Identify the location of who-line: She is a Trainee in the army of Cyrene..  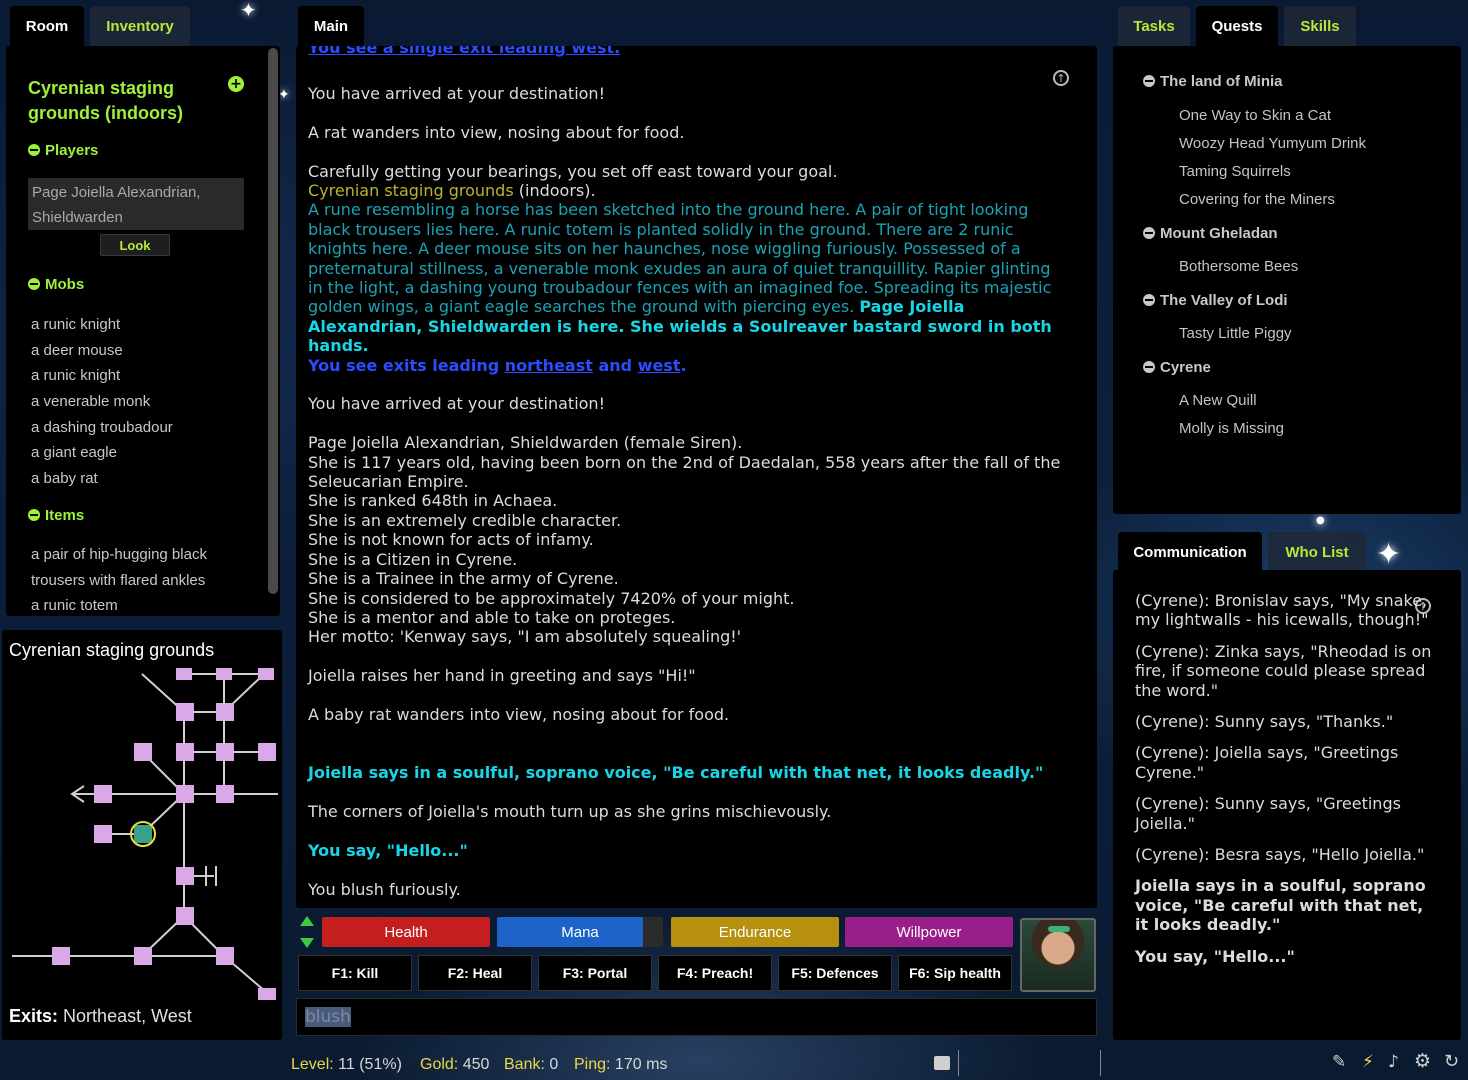
(463, 579).